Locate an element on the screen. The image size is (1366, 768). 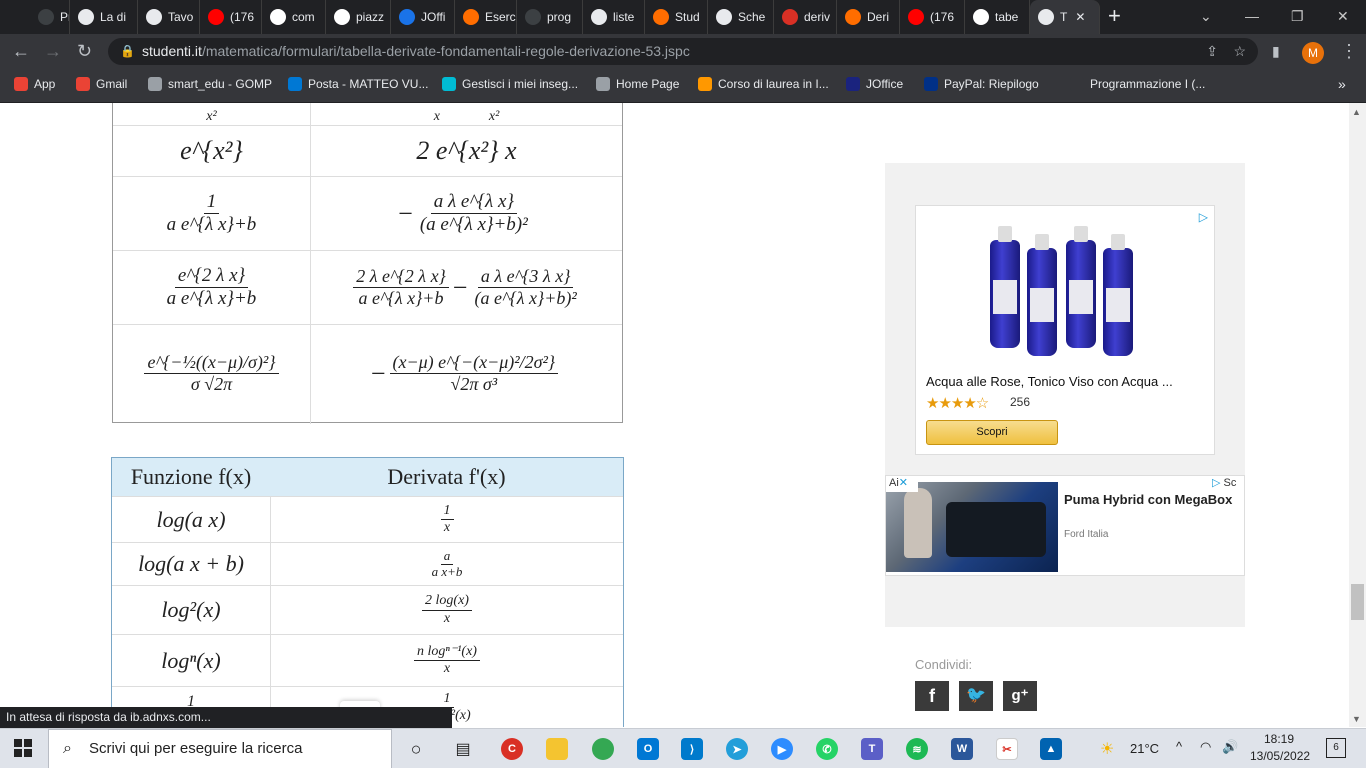
volume-icon: 🔊 is located at coordinates (1230, 747).